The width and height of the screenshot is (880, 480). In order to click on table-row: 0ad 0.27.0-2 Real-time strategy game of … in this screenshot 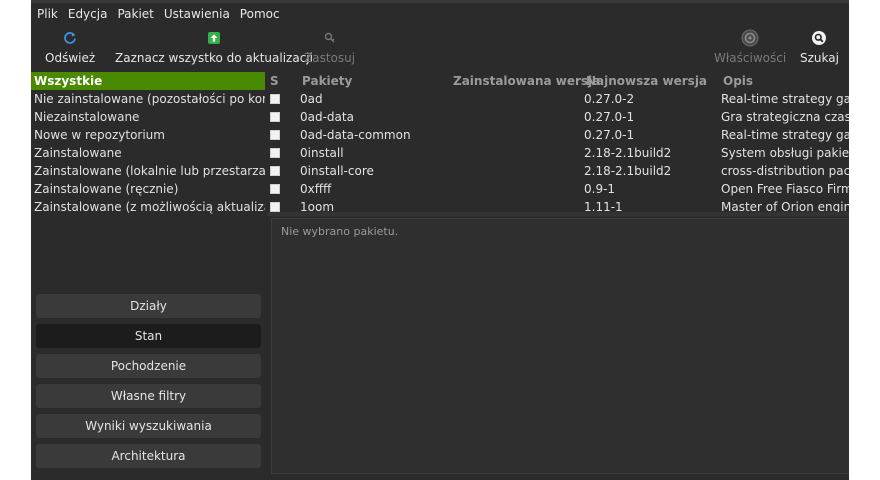, I will do `click(558, 99)`.